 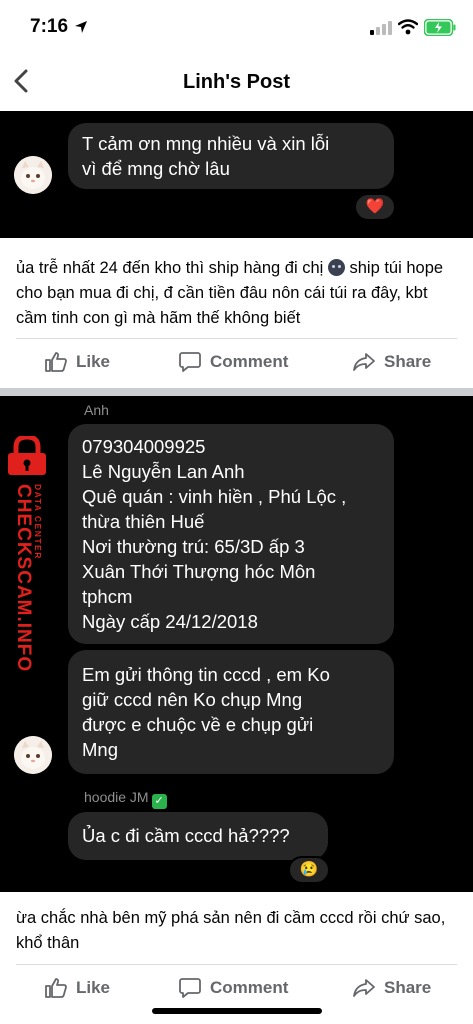 I want to click on post-separator, so click(x=236, y=392).